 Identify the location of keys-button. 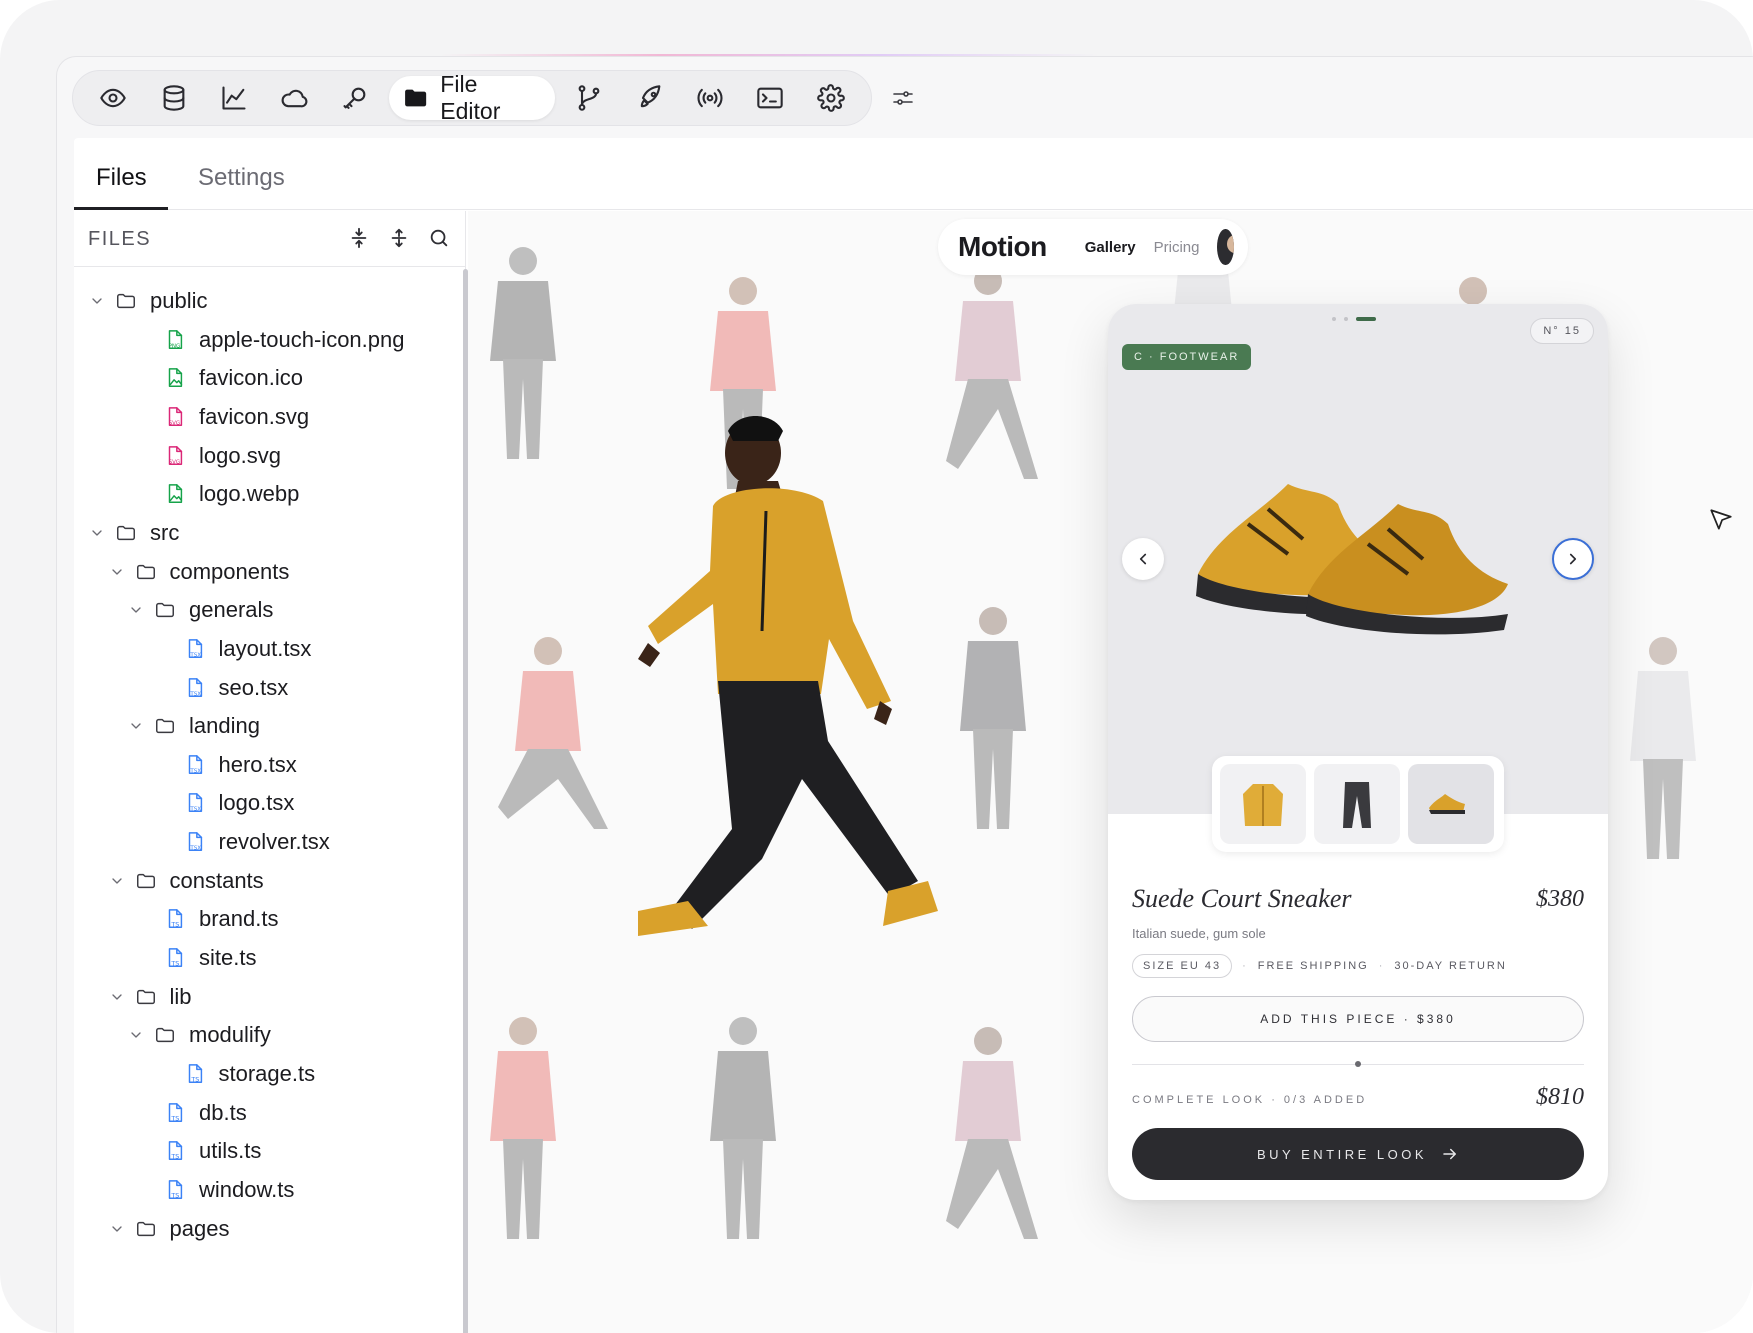
(355, 98).